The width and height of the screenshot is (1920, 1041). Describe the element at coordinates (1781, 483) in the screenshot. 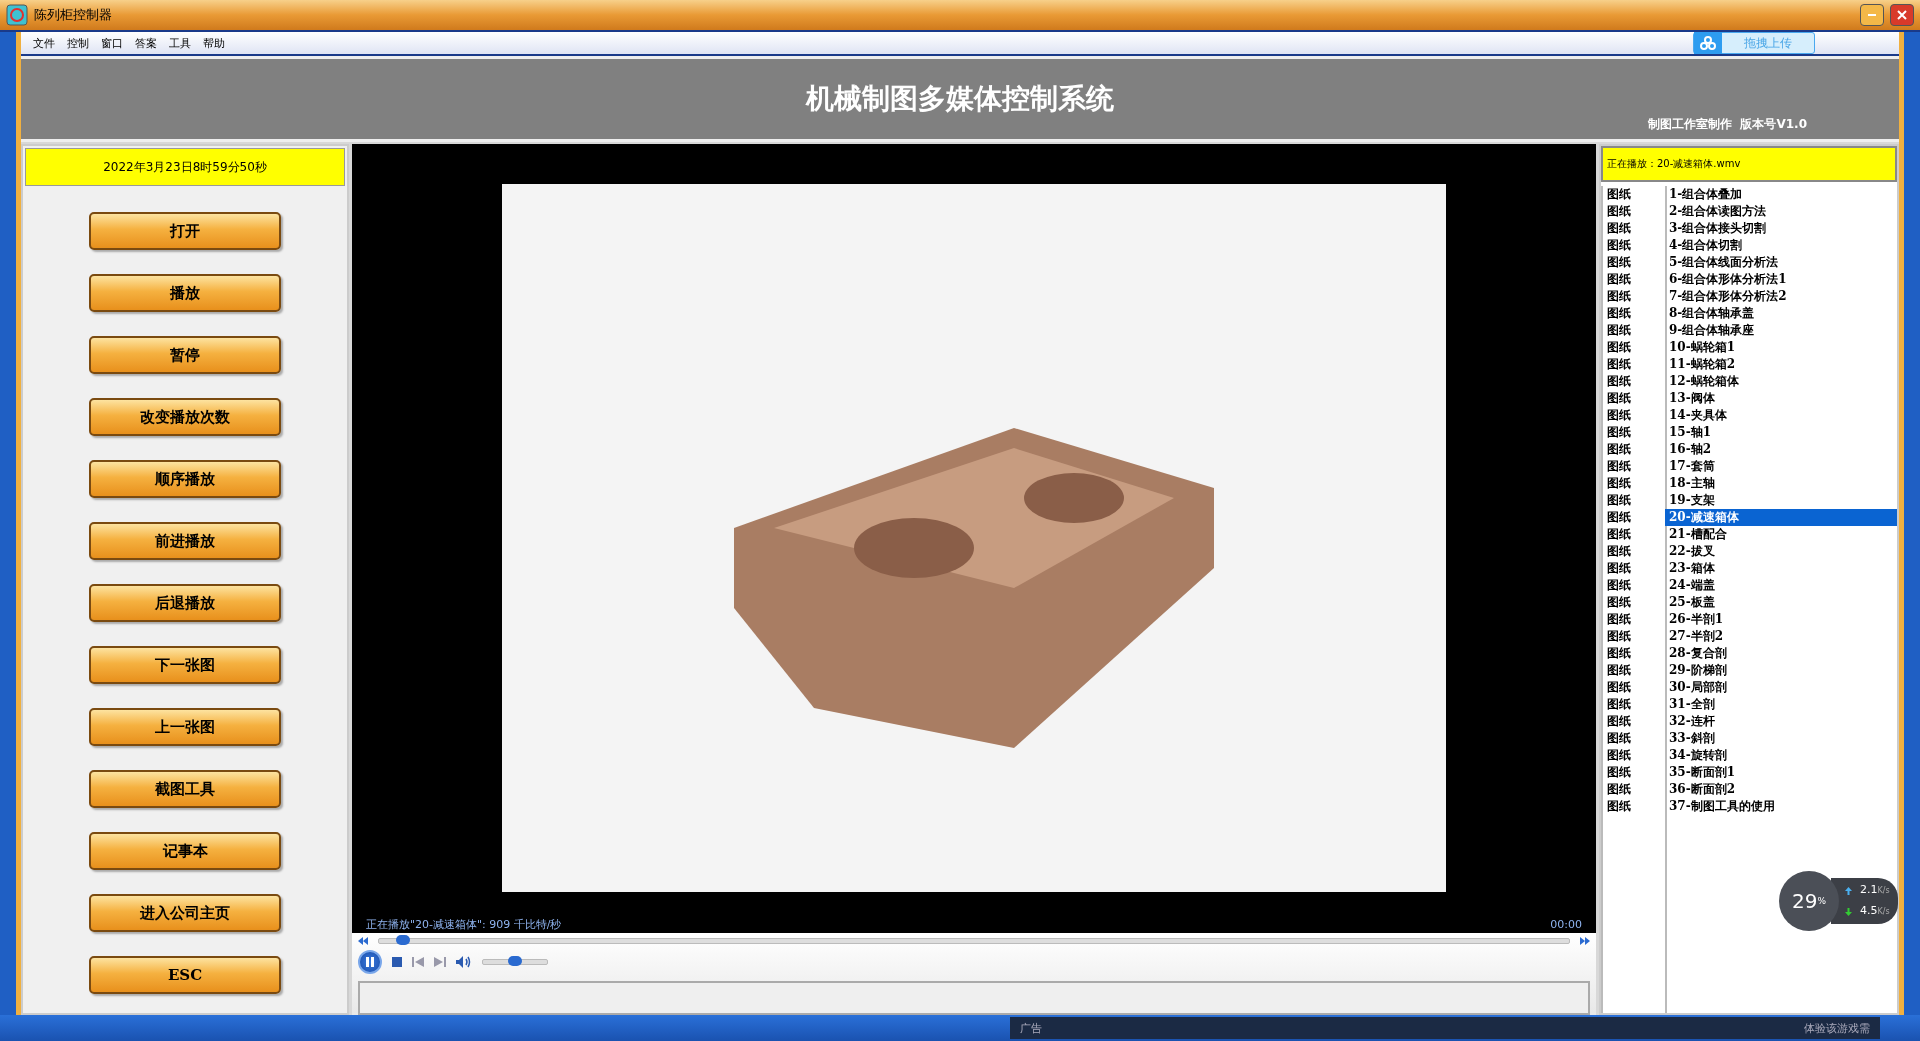

I see `playlist-item: 18-主轴` at that location.